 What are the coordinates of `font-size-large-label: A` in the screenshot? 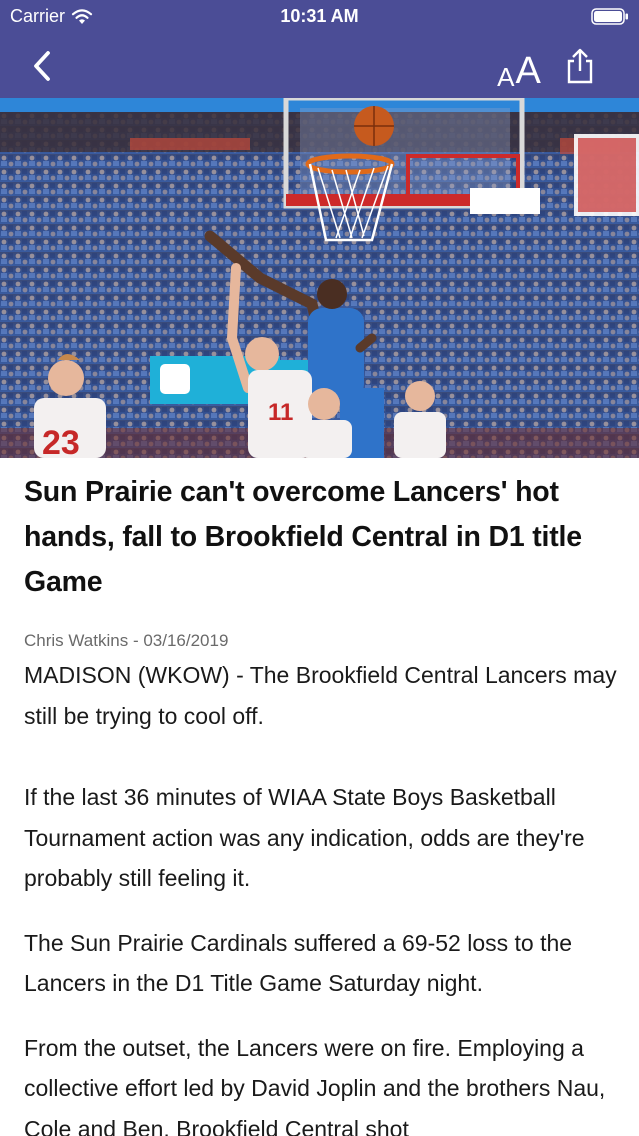 It's located at (528, 71).